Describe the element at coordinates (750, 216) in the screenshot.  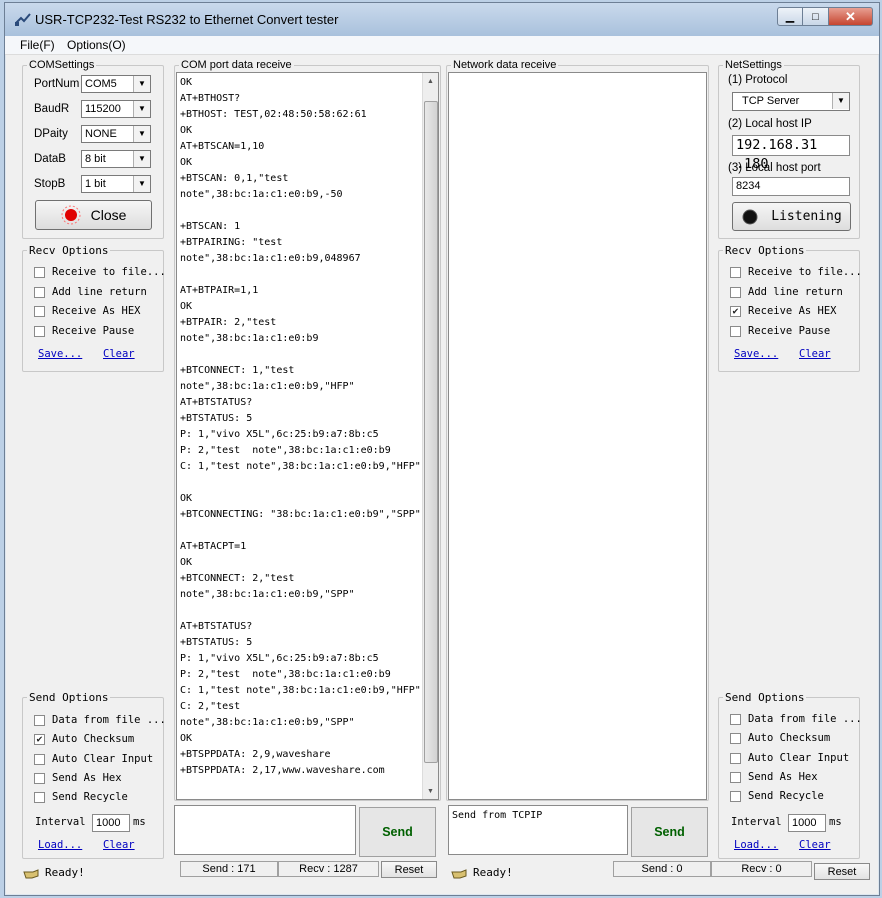
I see `status-dot-icon` at that location.